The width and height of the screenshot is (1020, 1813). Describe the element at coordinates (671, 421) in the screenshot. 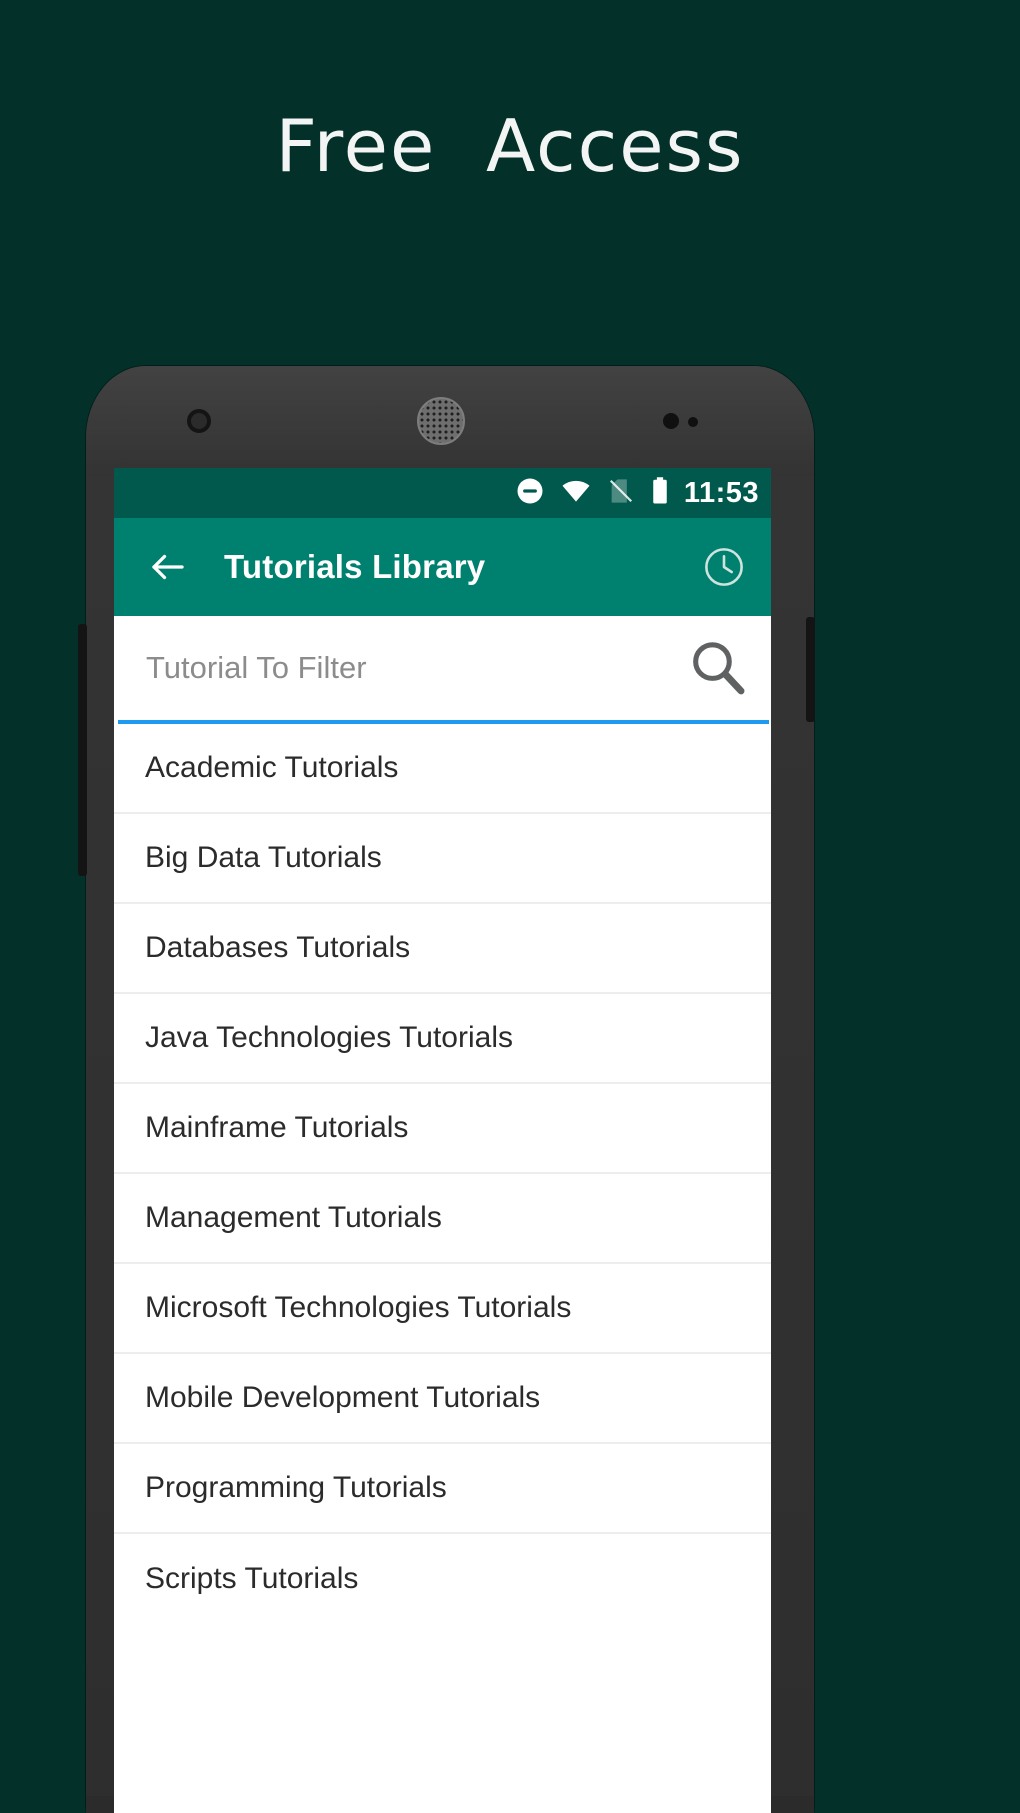

I see `proximity-sensor-icon` at that location.